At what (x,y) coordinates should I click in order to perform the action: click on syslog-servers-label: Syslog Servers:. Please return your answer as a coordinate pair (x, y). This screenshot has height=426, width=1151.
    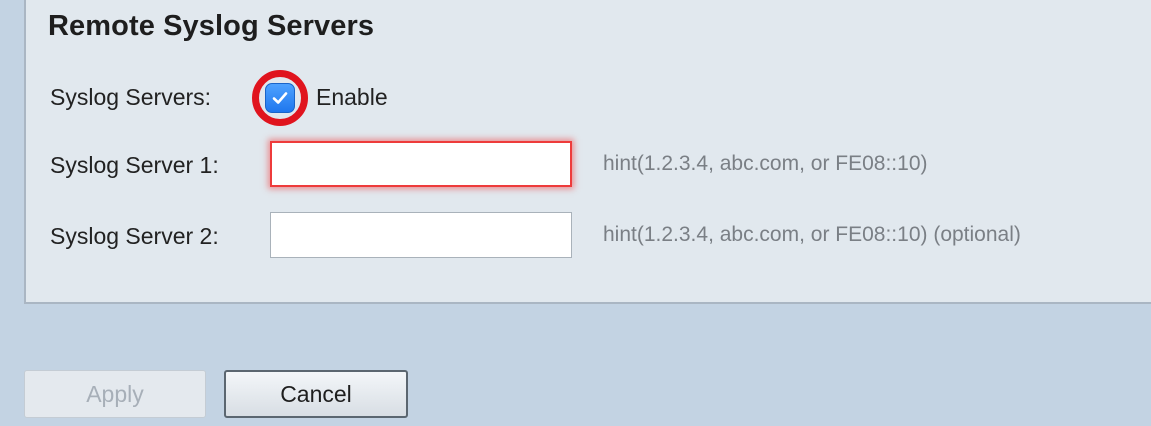
    Looking at the image, I should click on (131, 97).